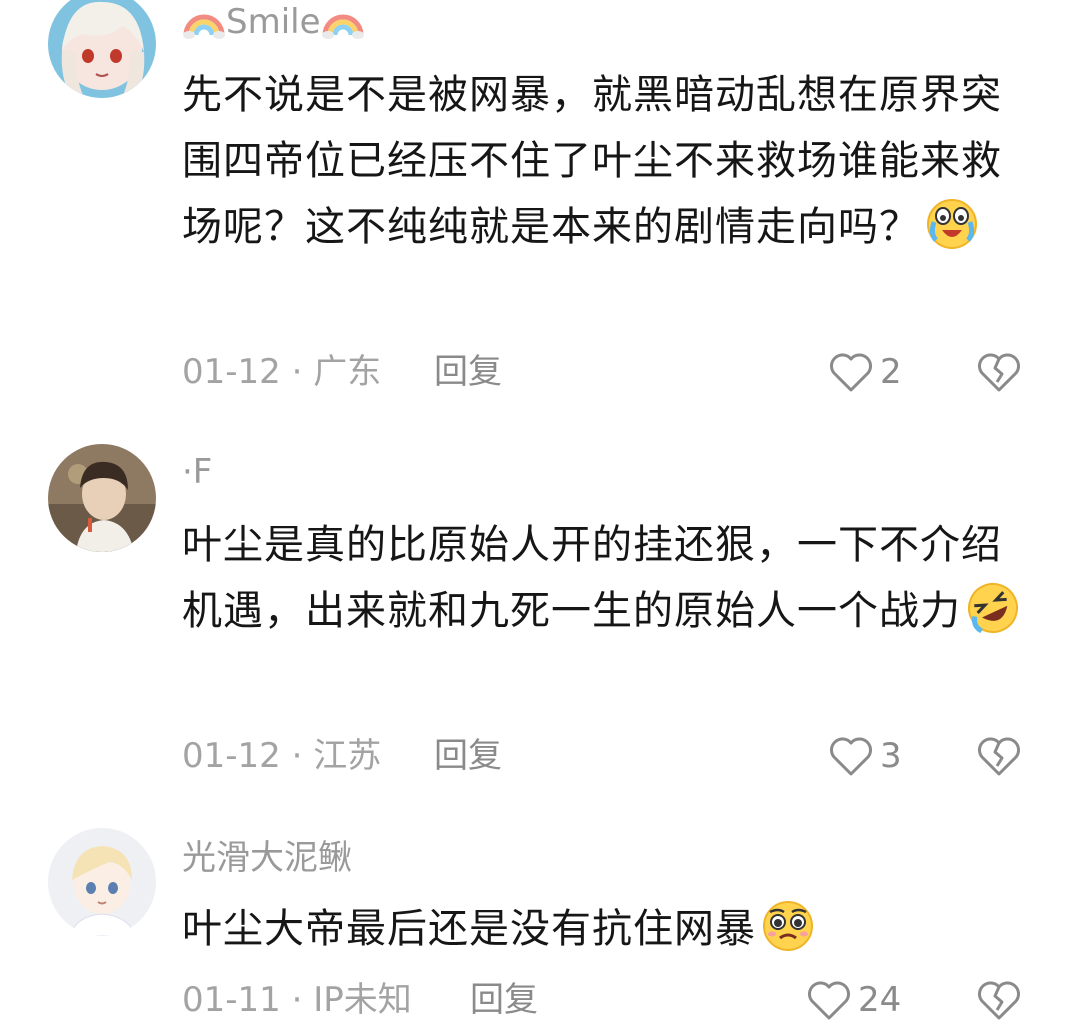 The height and width of the screenshot is (1026, 1079). I want to click on username: ·F, so click(197, 472).